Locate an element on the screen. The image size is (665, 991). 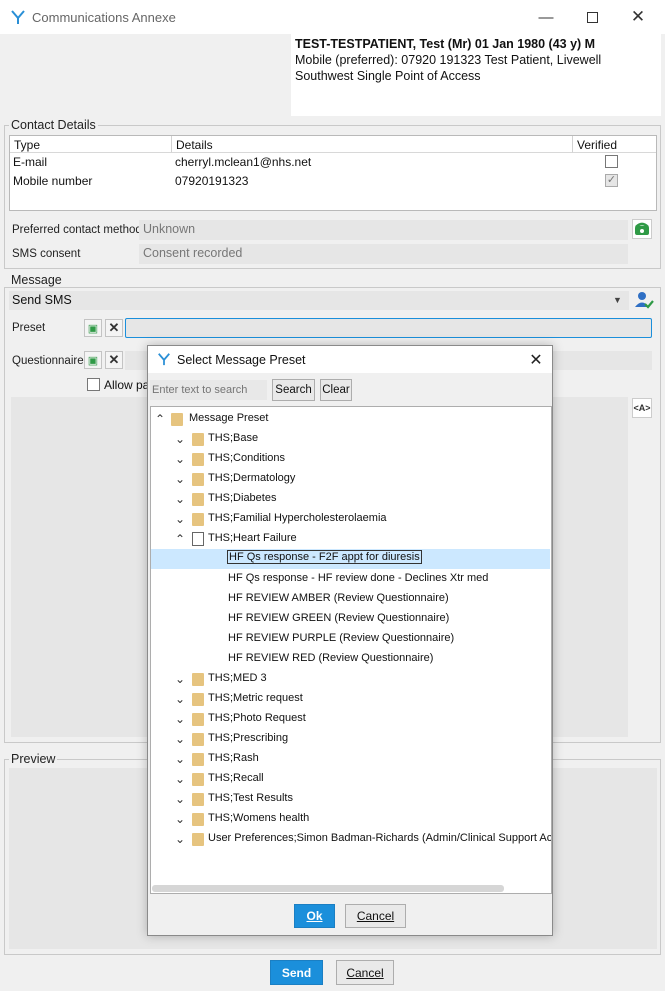
call-button is located at coordinates (642, 229).